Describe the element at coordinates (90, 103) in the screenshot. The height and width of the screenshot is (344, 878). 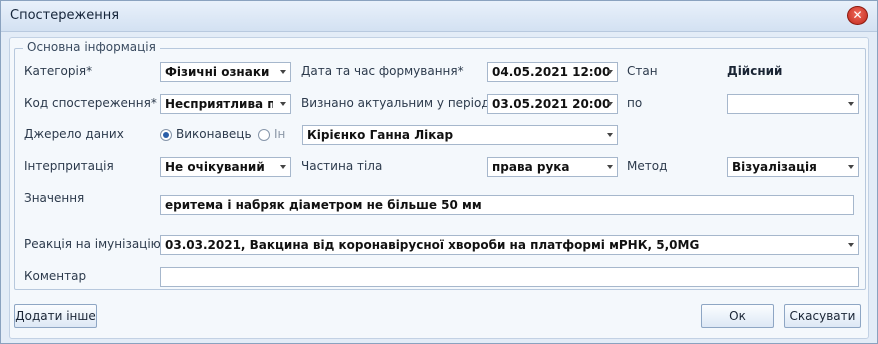
I see `code-label: Код спостереження*` at that location.